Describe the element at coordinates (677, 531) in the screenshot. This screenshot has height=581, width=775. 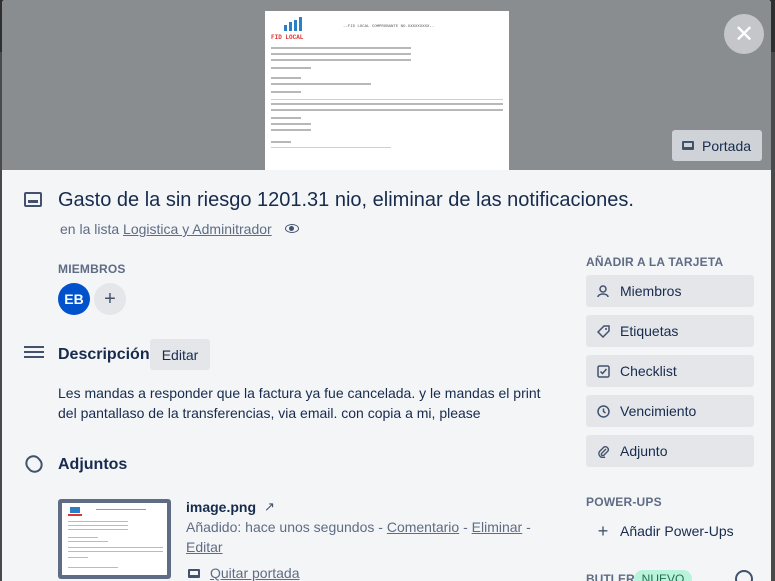
I see `add-powerups-label: Añadir Power-Ups` at that location.